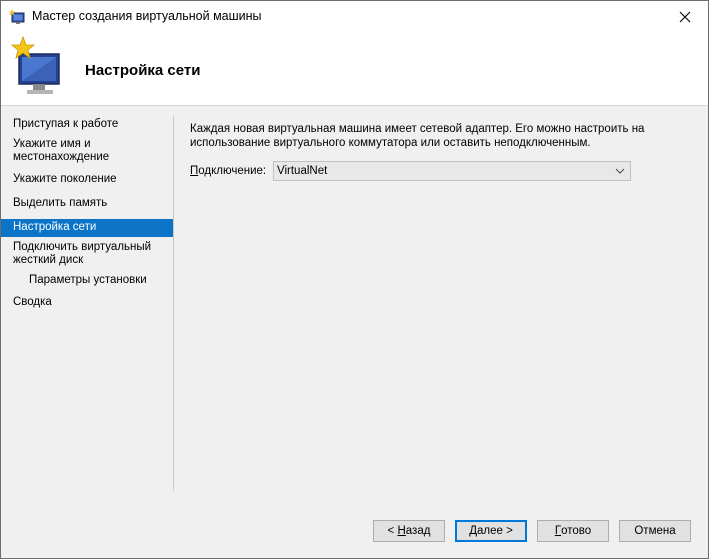 This screenshot has height=559, width=709. Describe the element at coordinates (60, 203) in the screenshot. I see `nav-item-label: Выделить память` at that location.